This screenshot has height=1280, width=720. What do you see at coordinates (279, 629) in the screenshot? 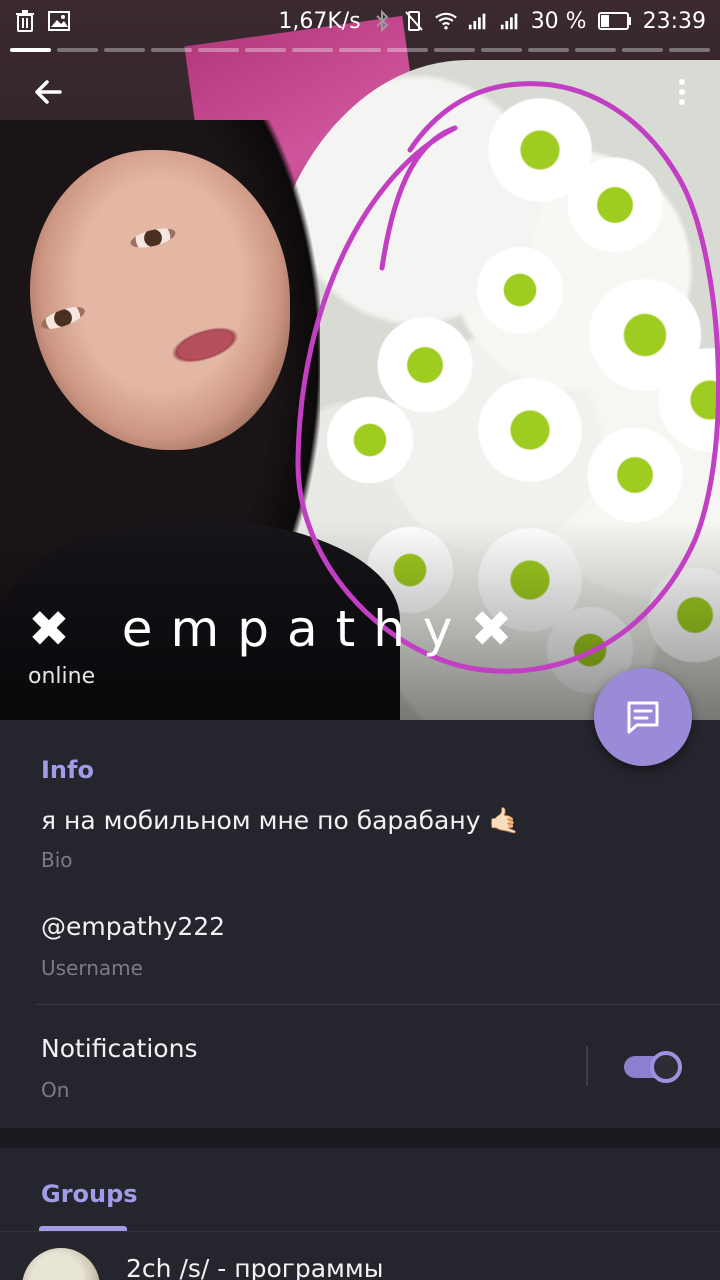
I see `profile-name: ✖ empathy✖` at bounding box center [279, 629].